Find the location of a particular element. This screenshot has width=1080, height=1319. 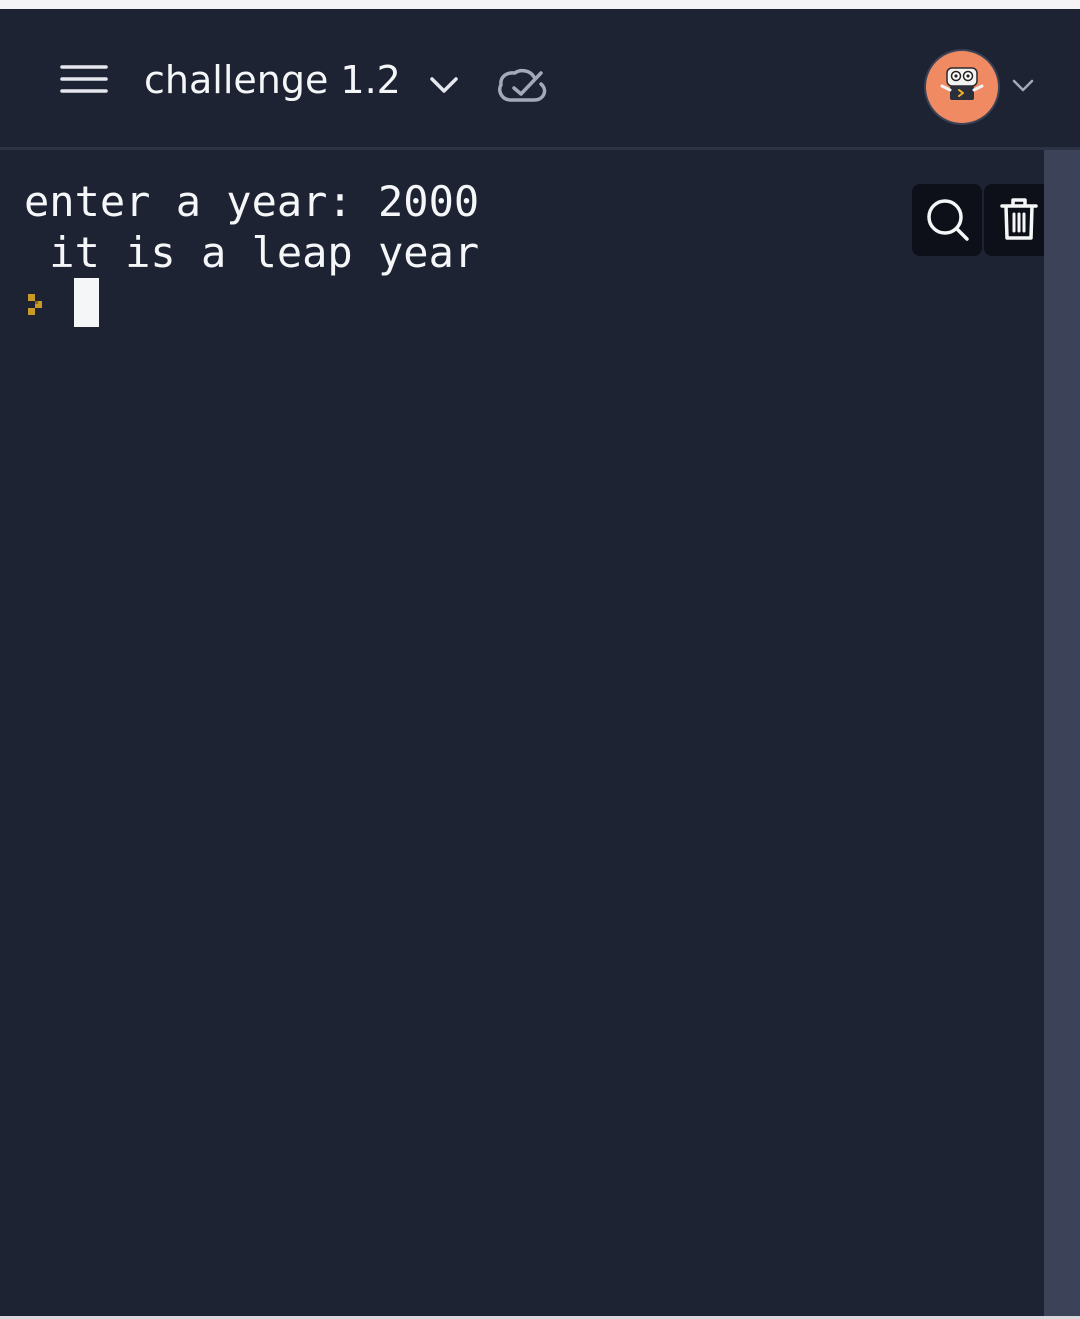

console-line: enter a year: 2000 is located at coordinates (252, 201).